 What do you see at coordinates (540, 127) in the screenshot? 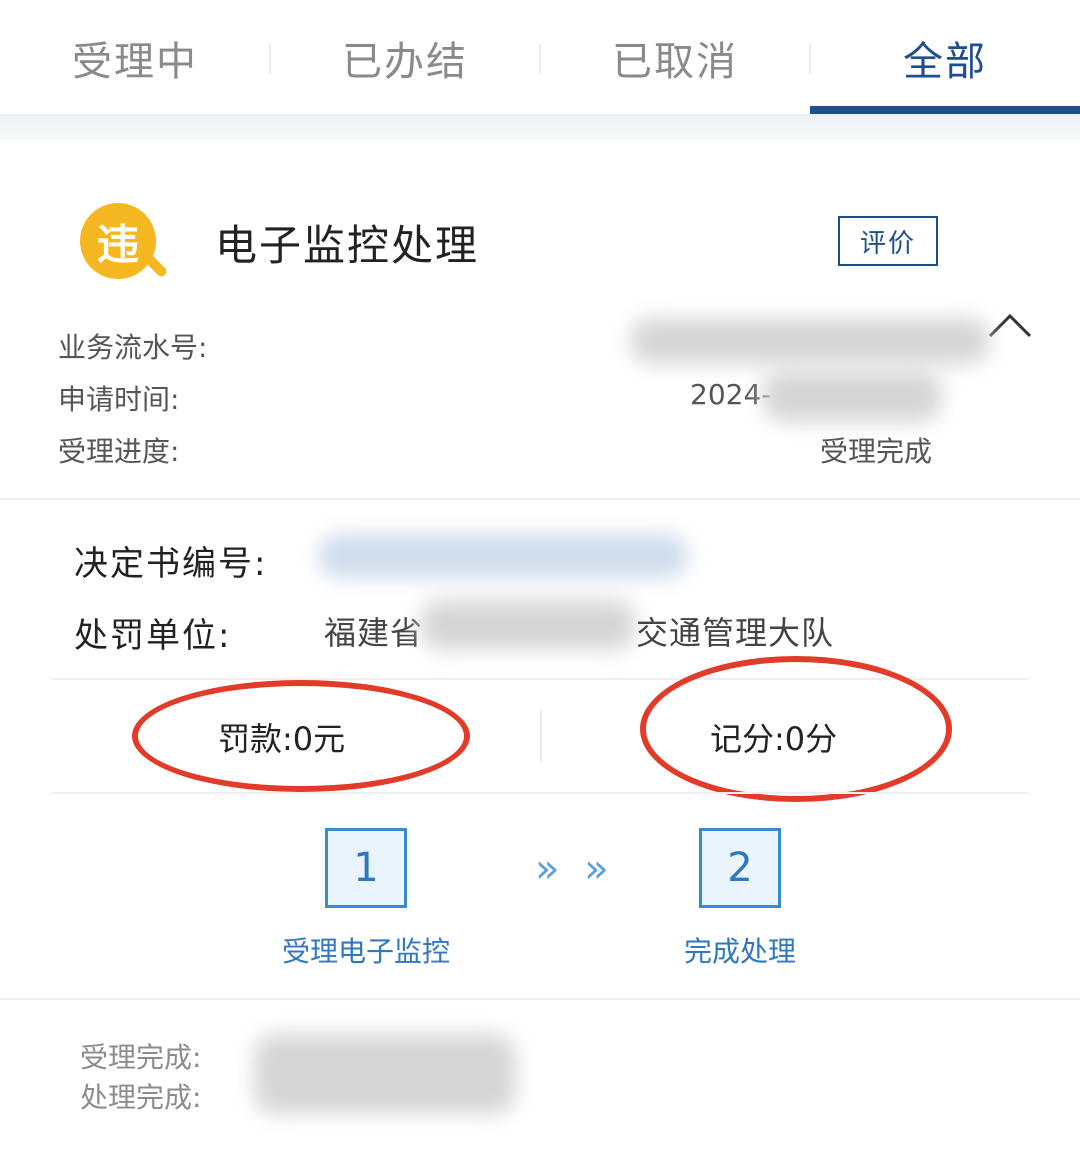
I see `section-gap` at bounding box center [540, 127].